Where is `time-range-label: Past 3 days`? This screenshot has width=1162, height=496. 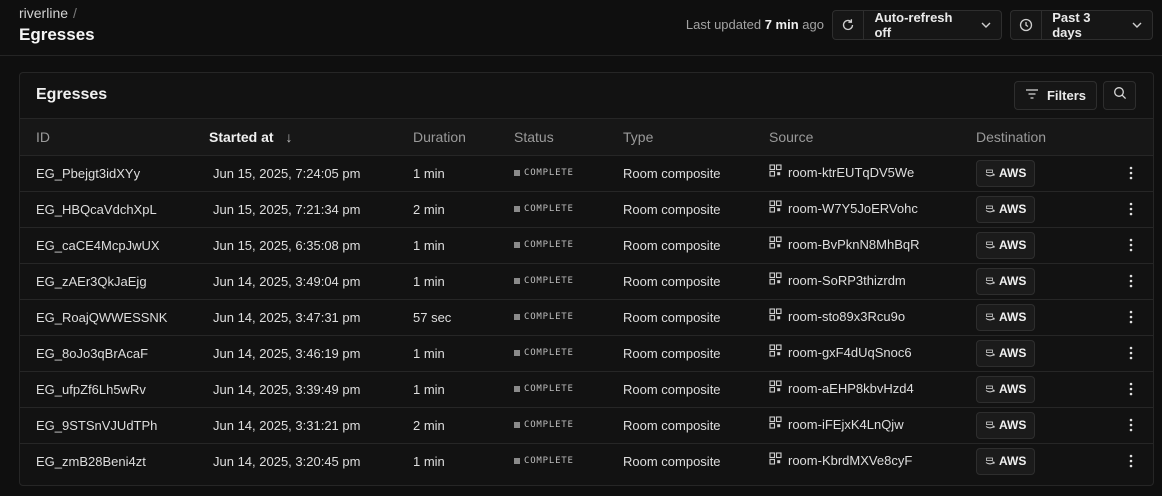 time-range-label: Past 3 days is located at coordinates (1071, 25).